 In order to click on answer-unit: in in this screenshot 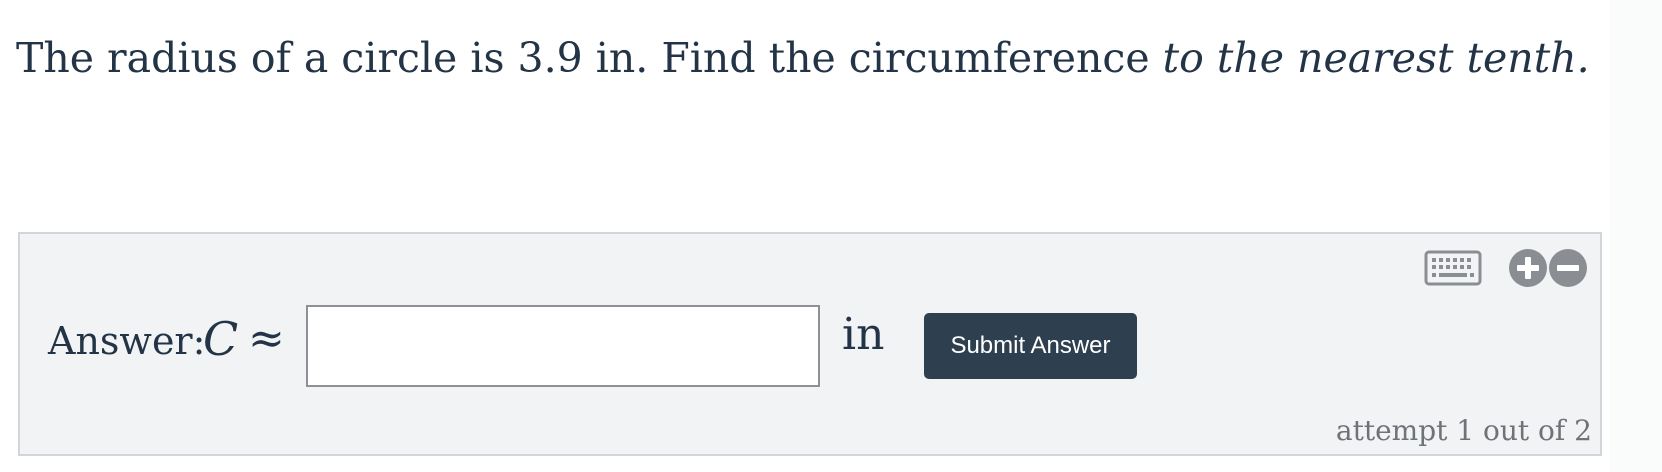, I will do `click(863, 334)`.